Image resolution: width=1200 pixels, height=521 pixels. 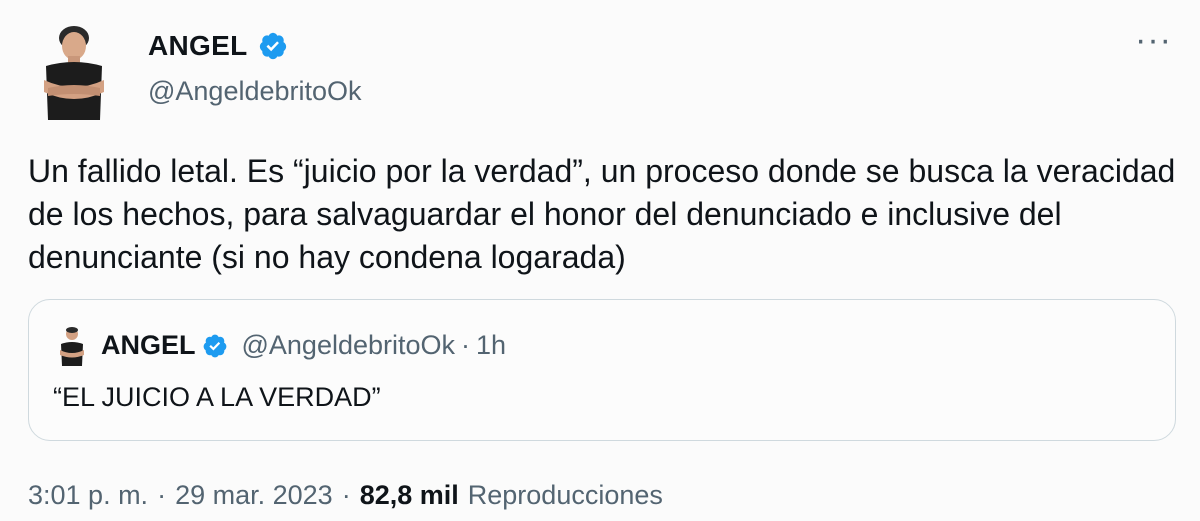 What do you see at coordinates (409, 495) in the screenshot?
I see `views-count: 82,8 mil` at bounding box center [409, 495].